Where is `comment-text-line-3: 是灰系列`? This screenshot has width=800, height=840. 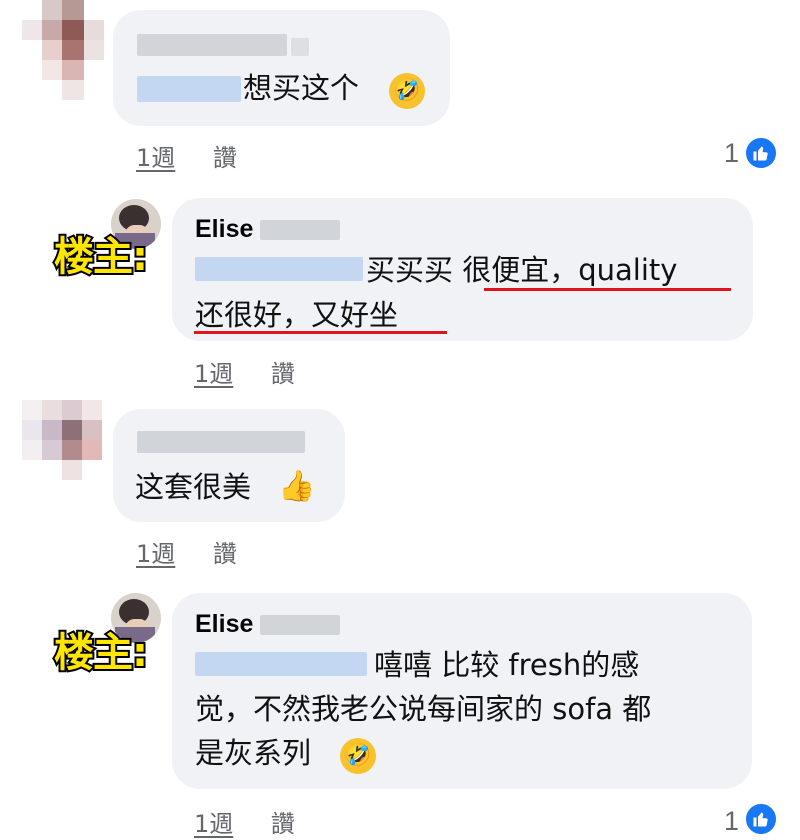 comment-text-line-3: 是灰系列 is located at coordinates (253, 753).